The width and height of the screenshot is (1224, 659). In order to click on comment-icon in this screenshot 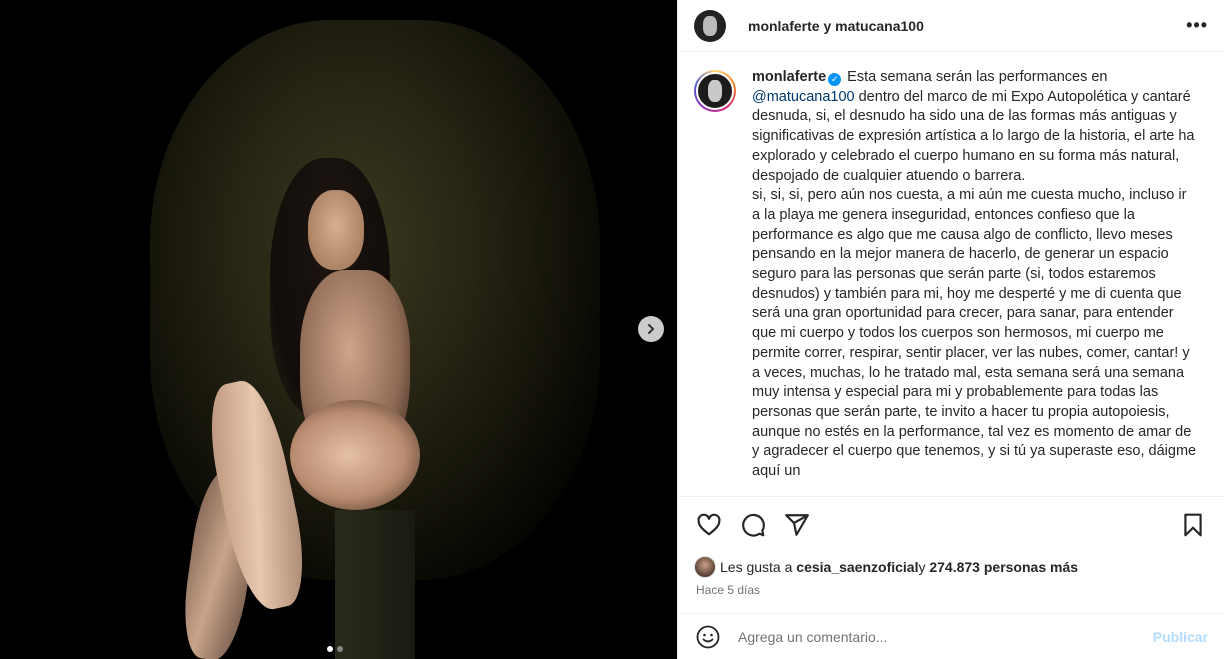, I will do `click(753, 525)`.